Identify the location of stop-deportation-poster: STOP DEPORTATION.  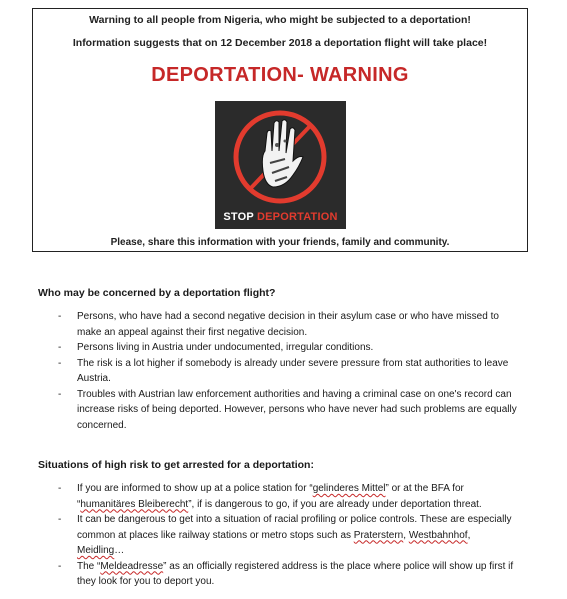
(280, 165).